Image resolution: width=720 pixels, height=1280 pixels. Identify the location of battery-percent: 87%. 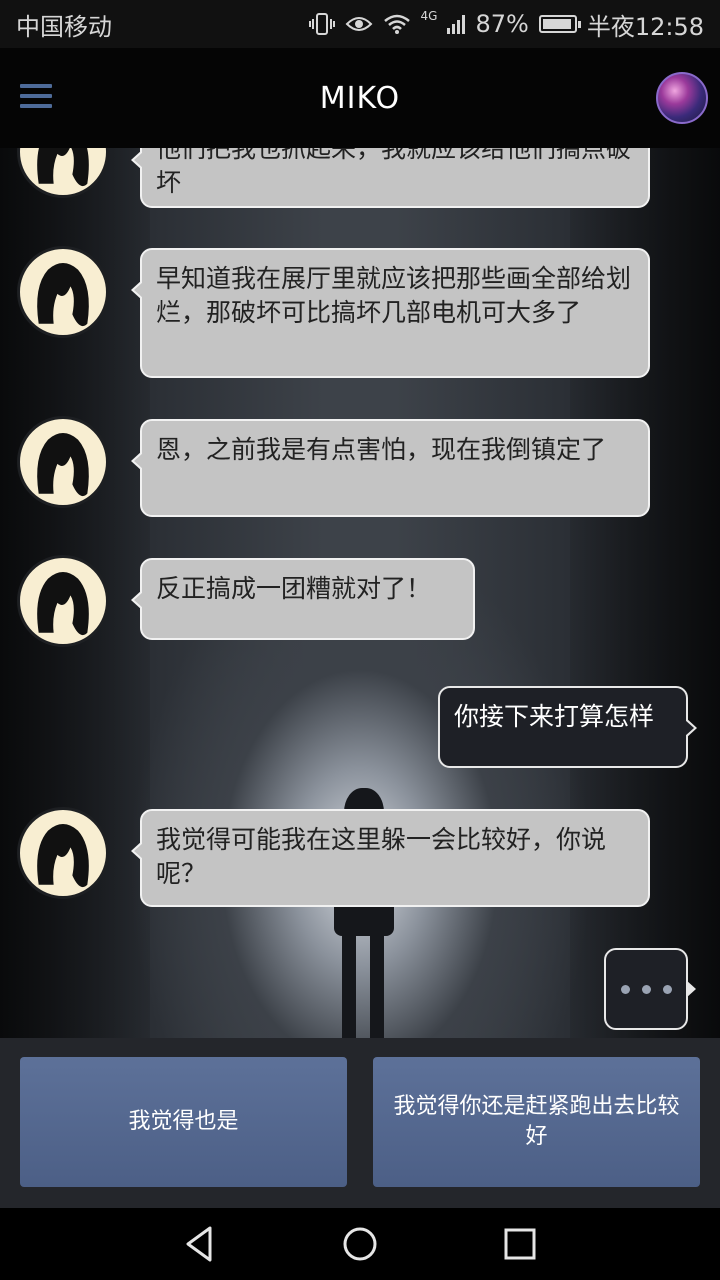
(502, 24).